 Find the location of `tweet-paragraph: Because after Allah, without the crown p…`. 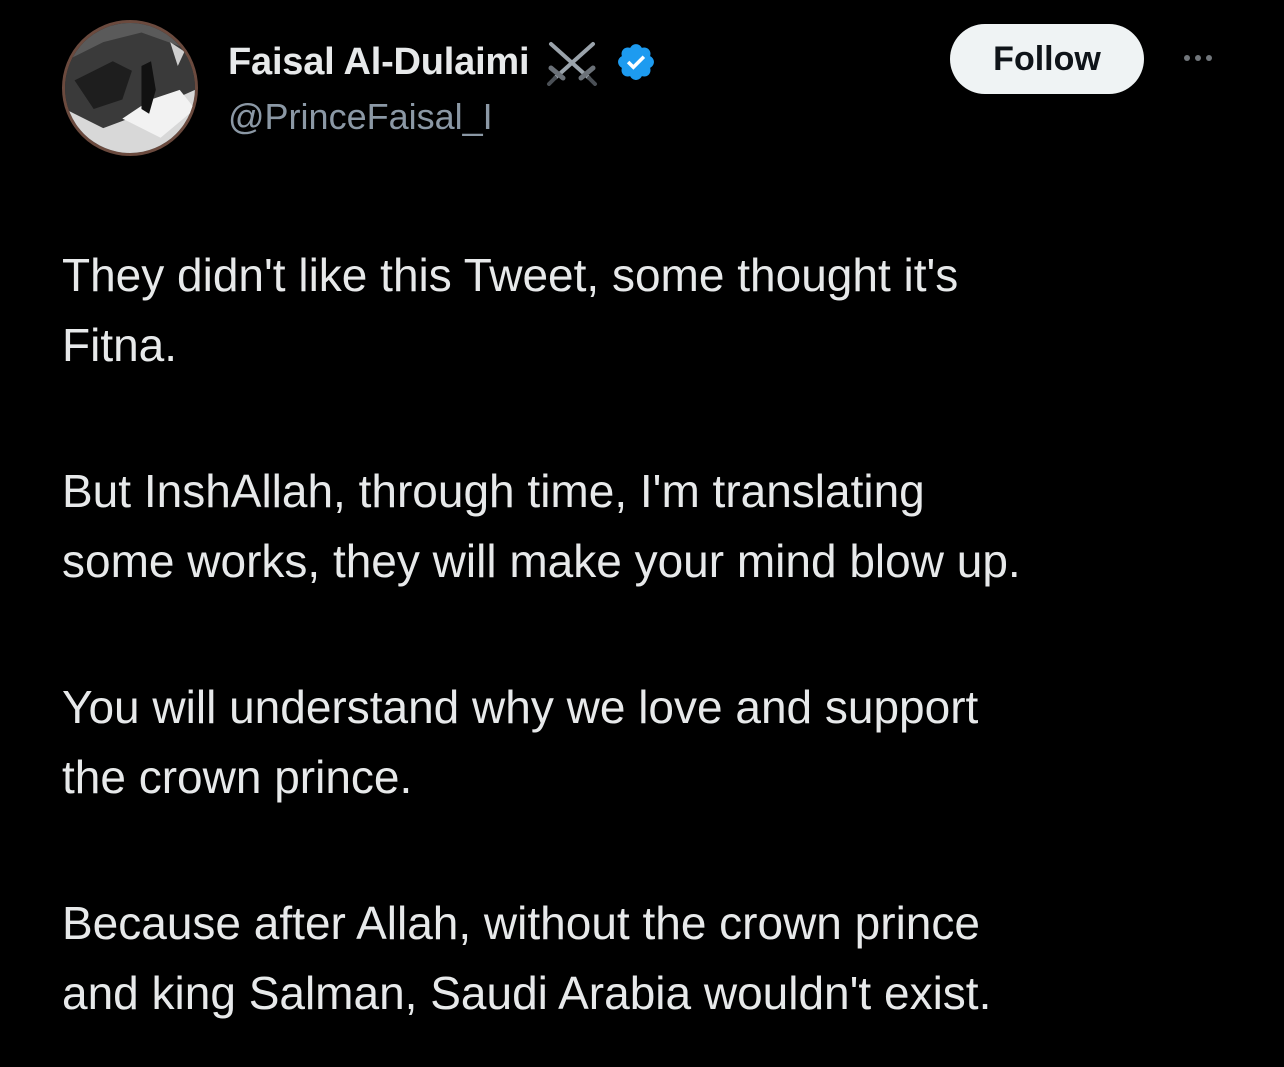

tweet-paragraph: Because after Allah, without the crown p… is located at coordinates (652, 958).